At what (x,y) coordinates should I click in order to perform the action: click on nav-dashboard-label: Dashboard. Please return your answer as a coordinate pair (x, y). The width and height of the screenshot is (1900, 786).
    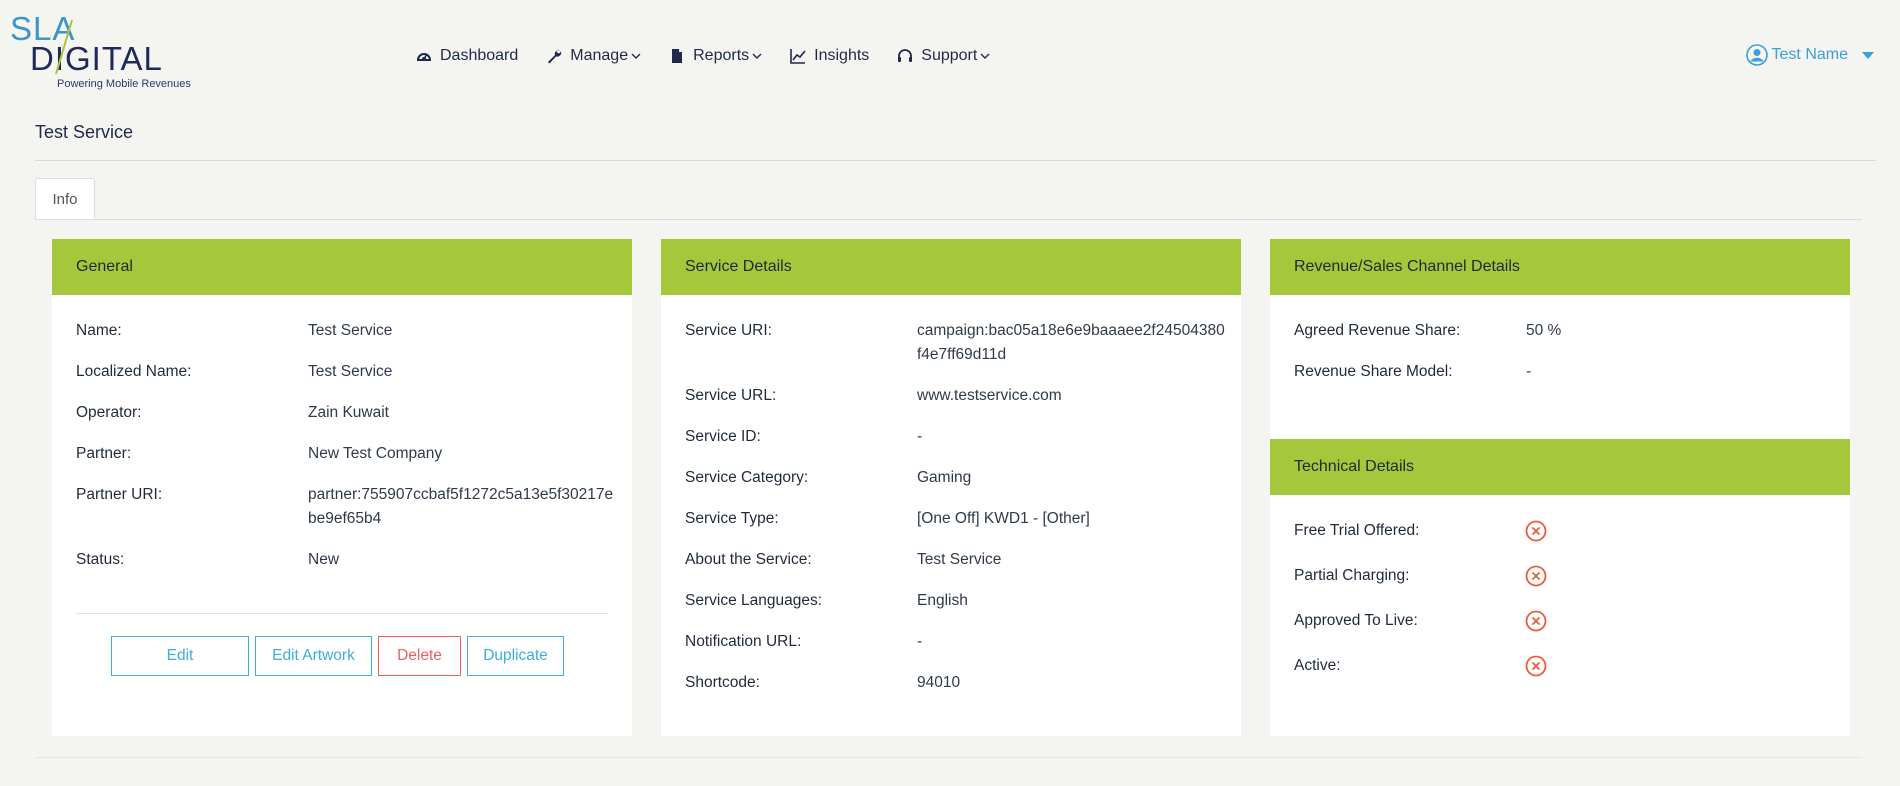
    Looking at the image, I should click on (479, 55).